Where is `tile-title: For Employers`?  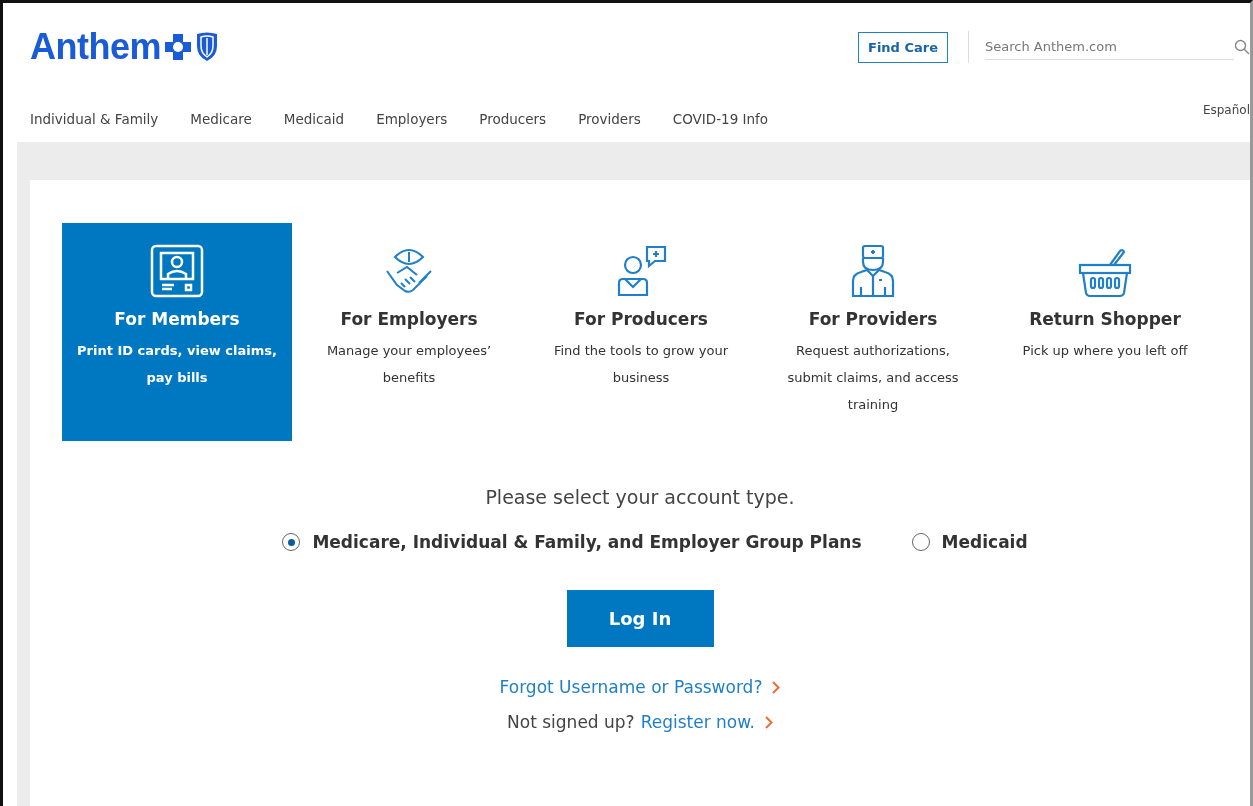 tile-title: For Employers is located at coordinates (409, 319).